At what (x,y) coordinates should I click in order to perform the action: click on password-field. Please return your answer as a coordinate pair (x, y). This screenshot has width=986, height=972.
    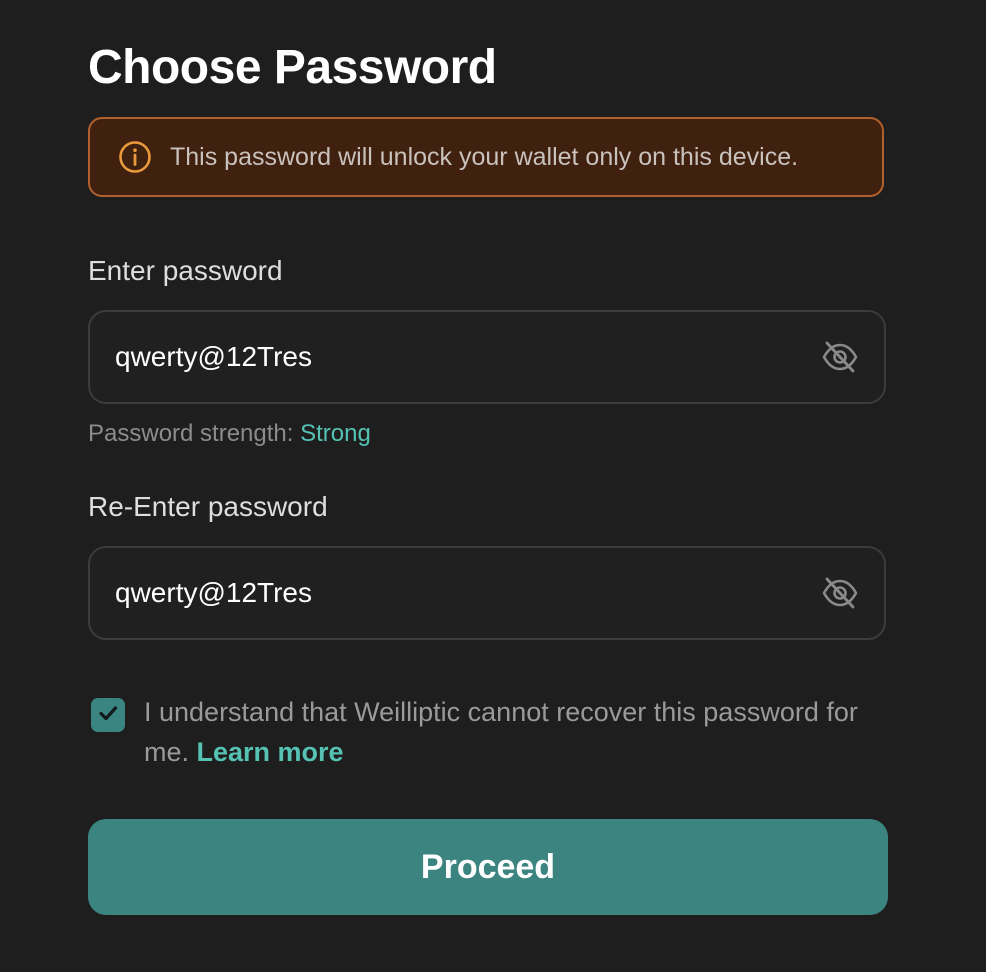
    Looking at the image, I should click on (487, 357).